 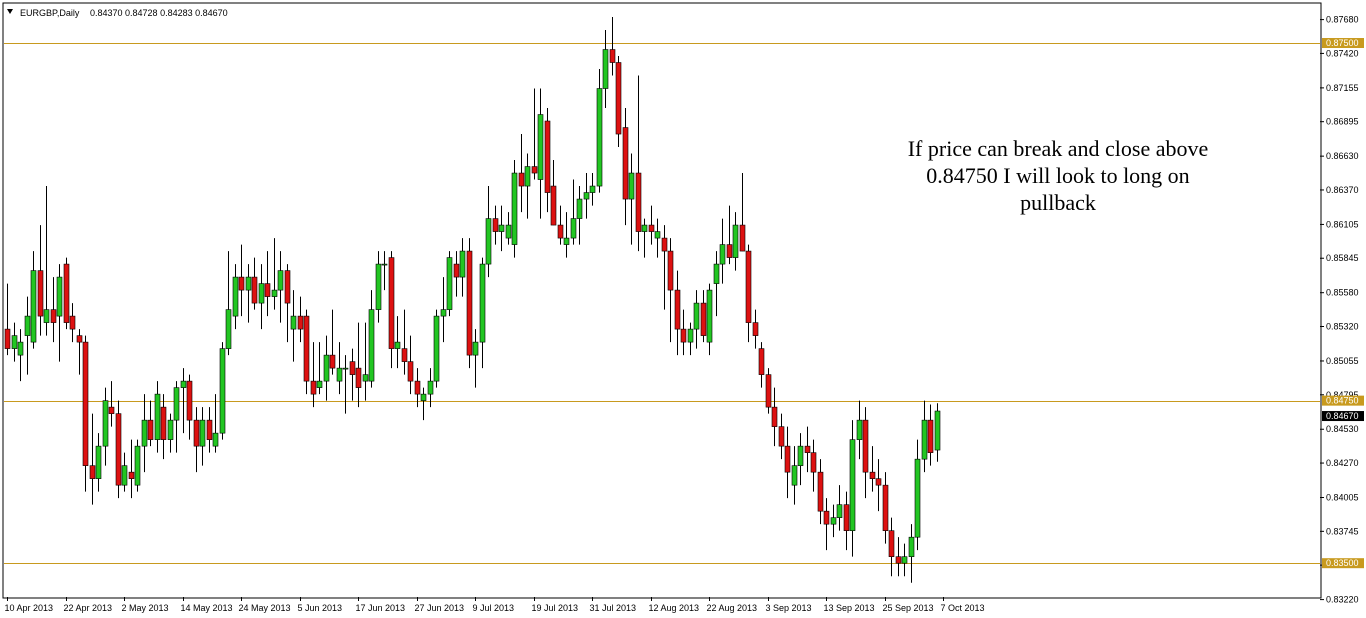 I want to click on level-label: 0.87500, so click(x=1342, y=43).